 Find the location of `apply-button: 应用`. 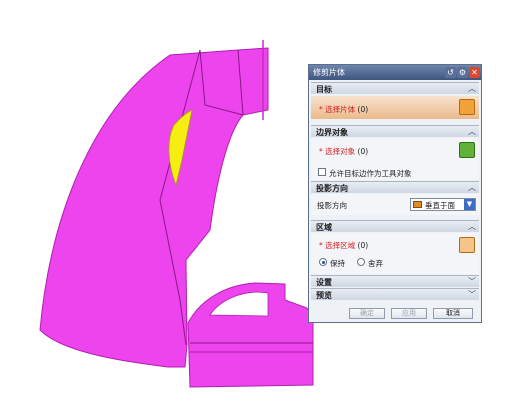

apply-button: 应用 is located at coordinates (409, 313).